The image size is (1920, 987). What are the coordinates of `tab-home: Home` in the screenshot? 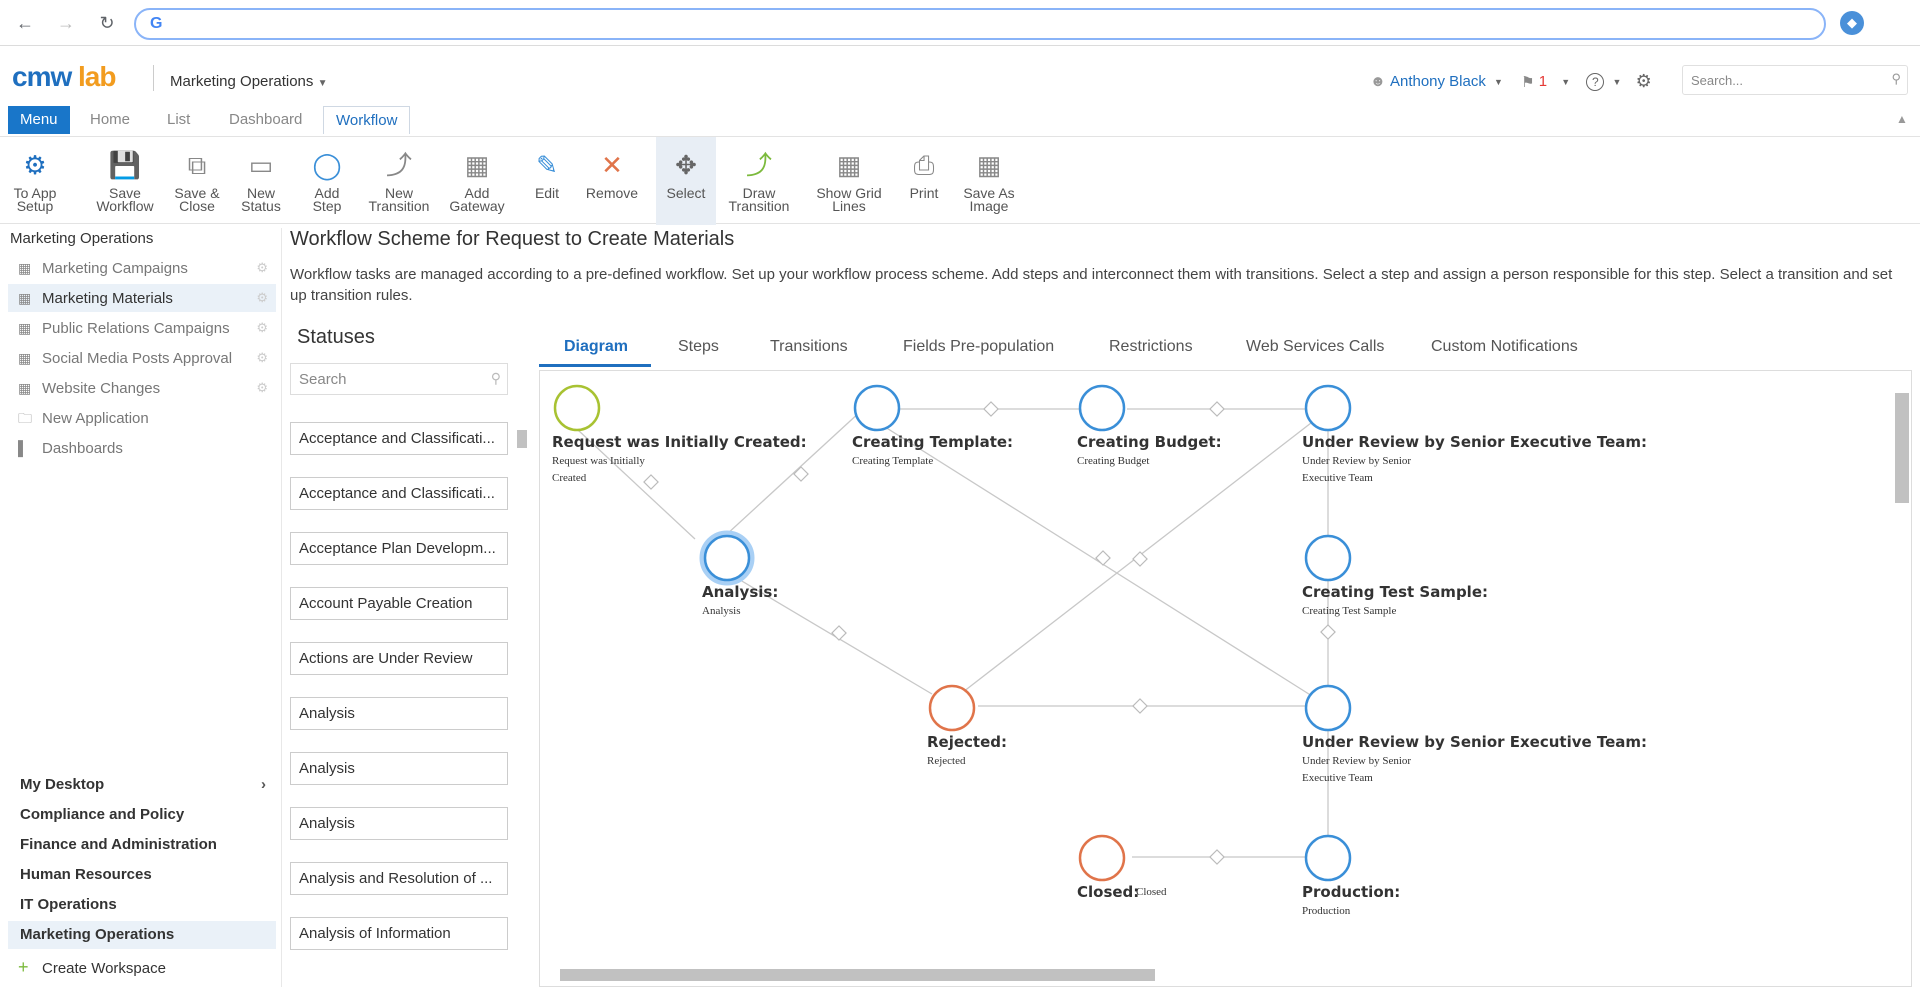 It's located at (110, 120).